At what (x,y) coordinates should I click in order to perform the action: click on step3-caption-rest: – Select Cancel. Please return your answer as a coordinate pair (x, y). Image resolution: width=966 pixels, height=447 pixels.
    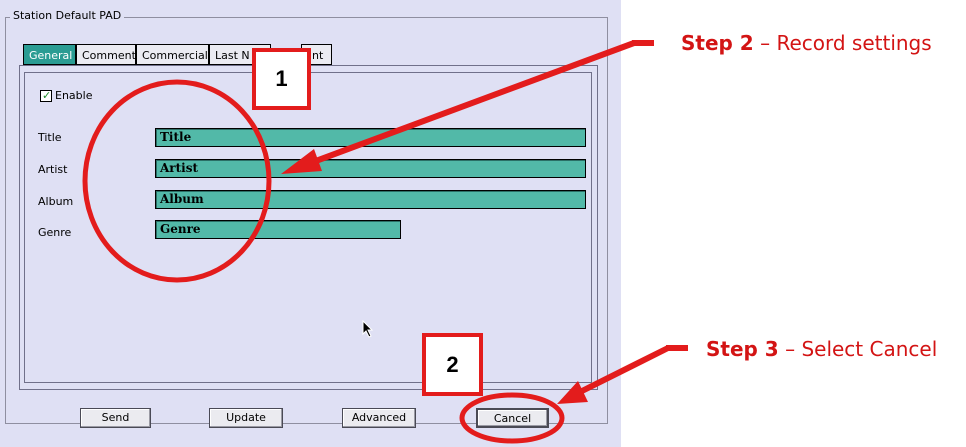
    Looking at the image, I should click on (858, 349).